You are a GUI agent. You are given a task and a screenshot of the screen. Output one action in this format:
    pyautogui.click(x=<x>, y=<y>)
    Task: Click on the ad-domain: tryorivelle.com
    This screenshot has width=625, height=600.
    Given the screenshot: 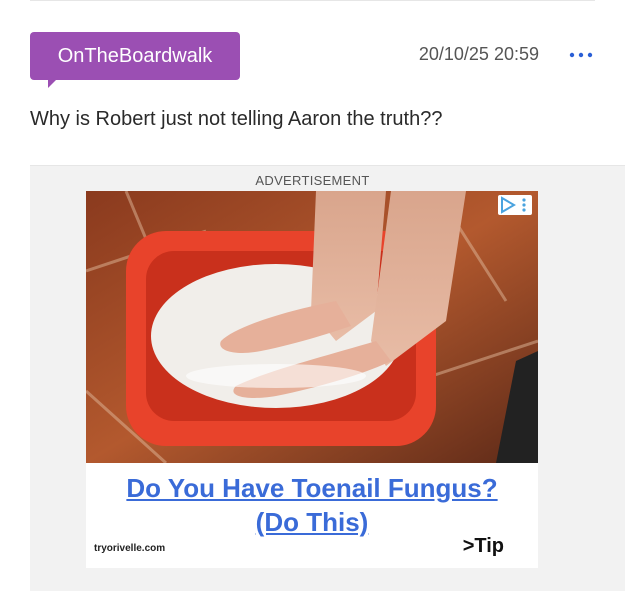 What is the action you would take?
    pyautogui.click(x=130, y=548)
    